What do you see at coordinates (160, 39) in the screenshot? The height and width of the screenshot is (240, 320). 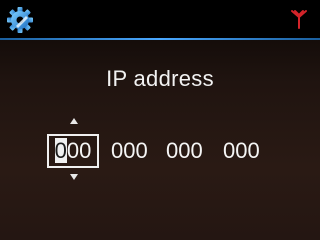 I see `header-divider` at bounding box center [160, 39].